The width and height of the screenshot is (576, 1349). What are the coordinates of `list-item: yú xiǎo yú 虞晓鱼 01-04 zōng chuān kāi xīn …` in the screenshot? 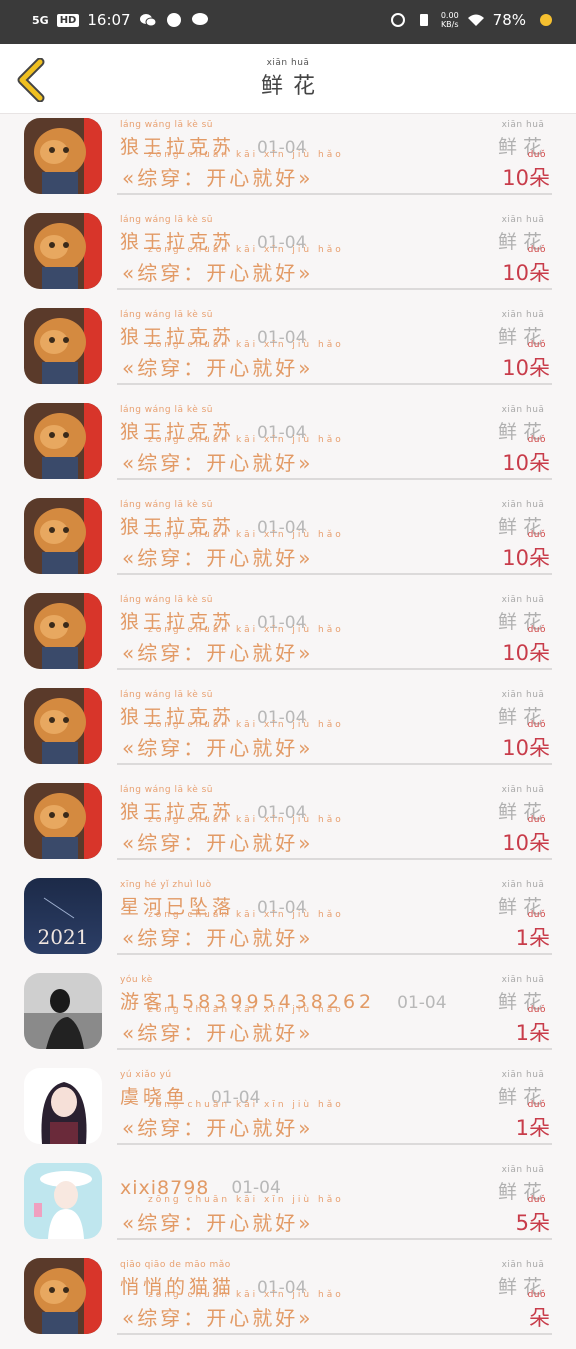 It's located at (288, 1111).